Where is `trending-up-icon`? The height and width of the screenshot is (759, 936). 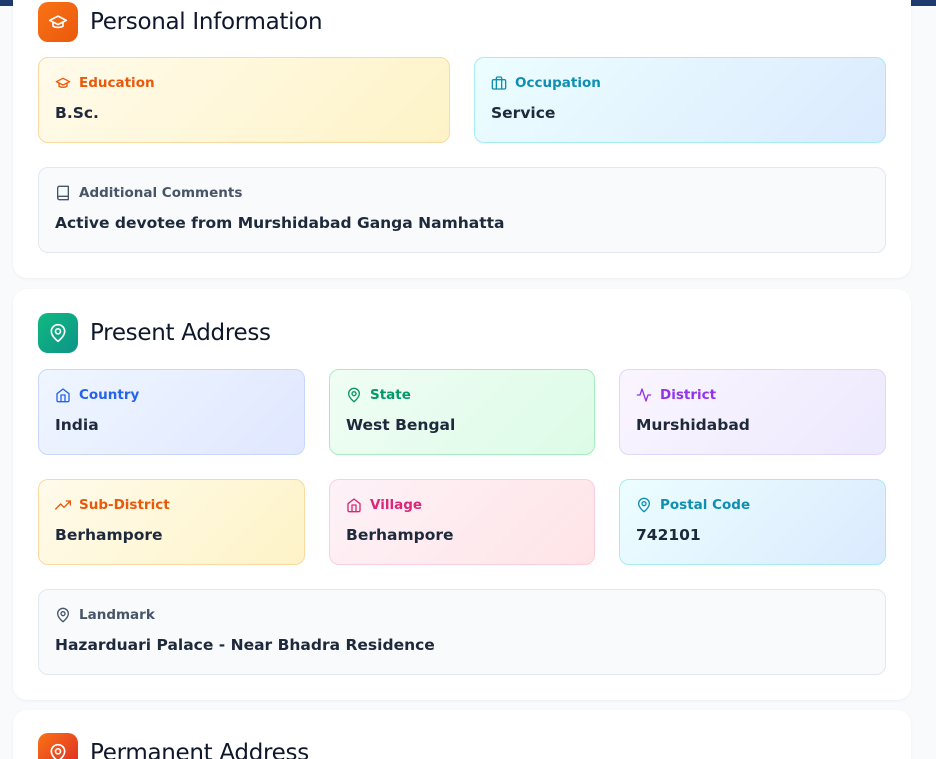
trending-up-icon is located at coordinates (63, 505).